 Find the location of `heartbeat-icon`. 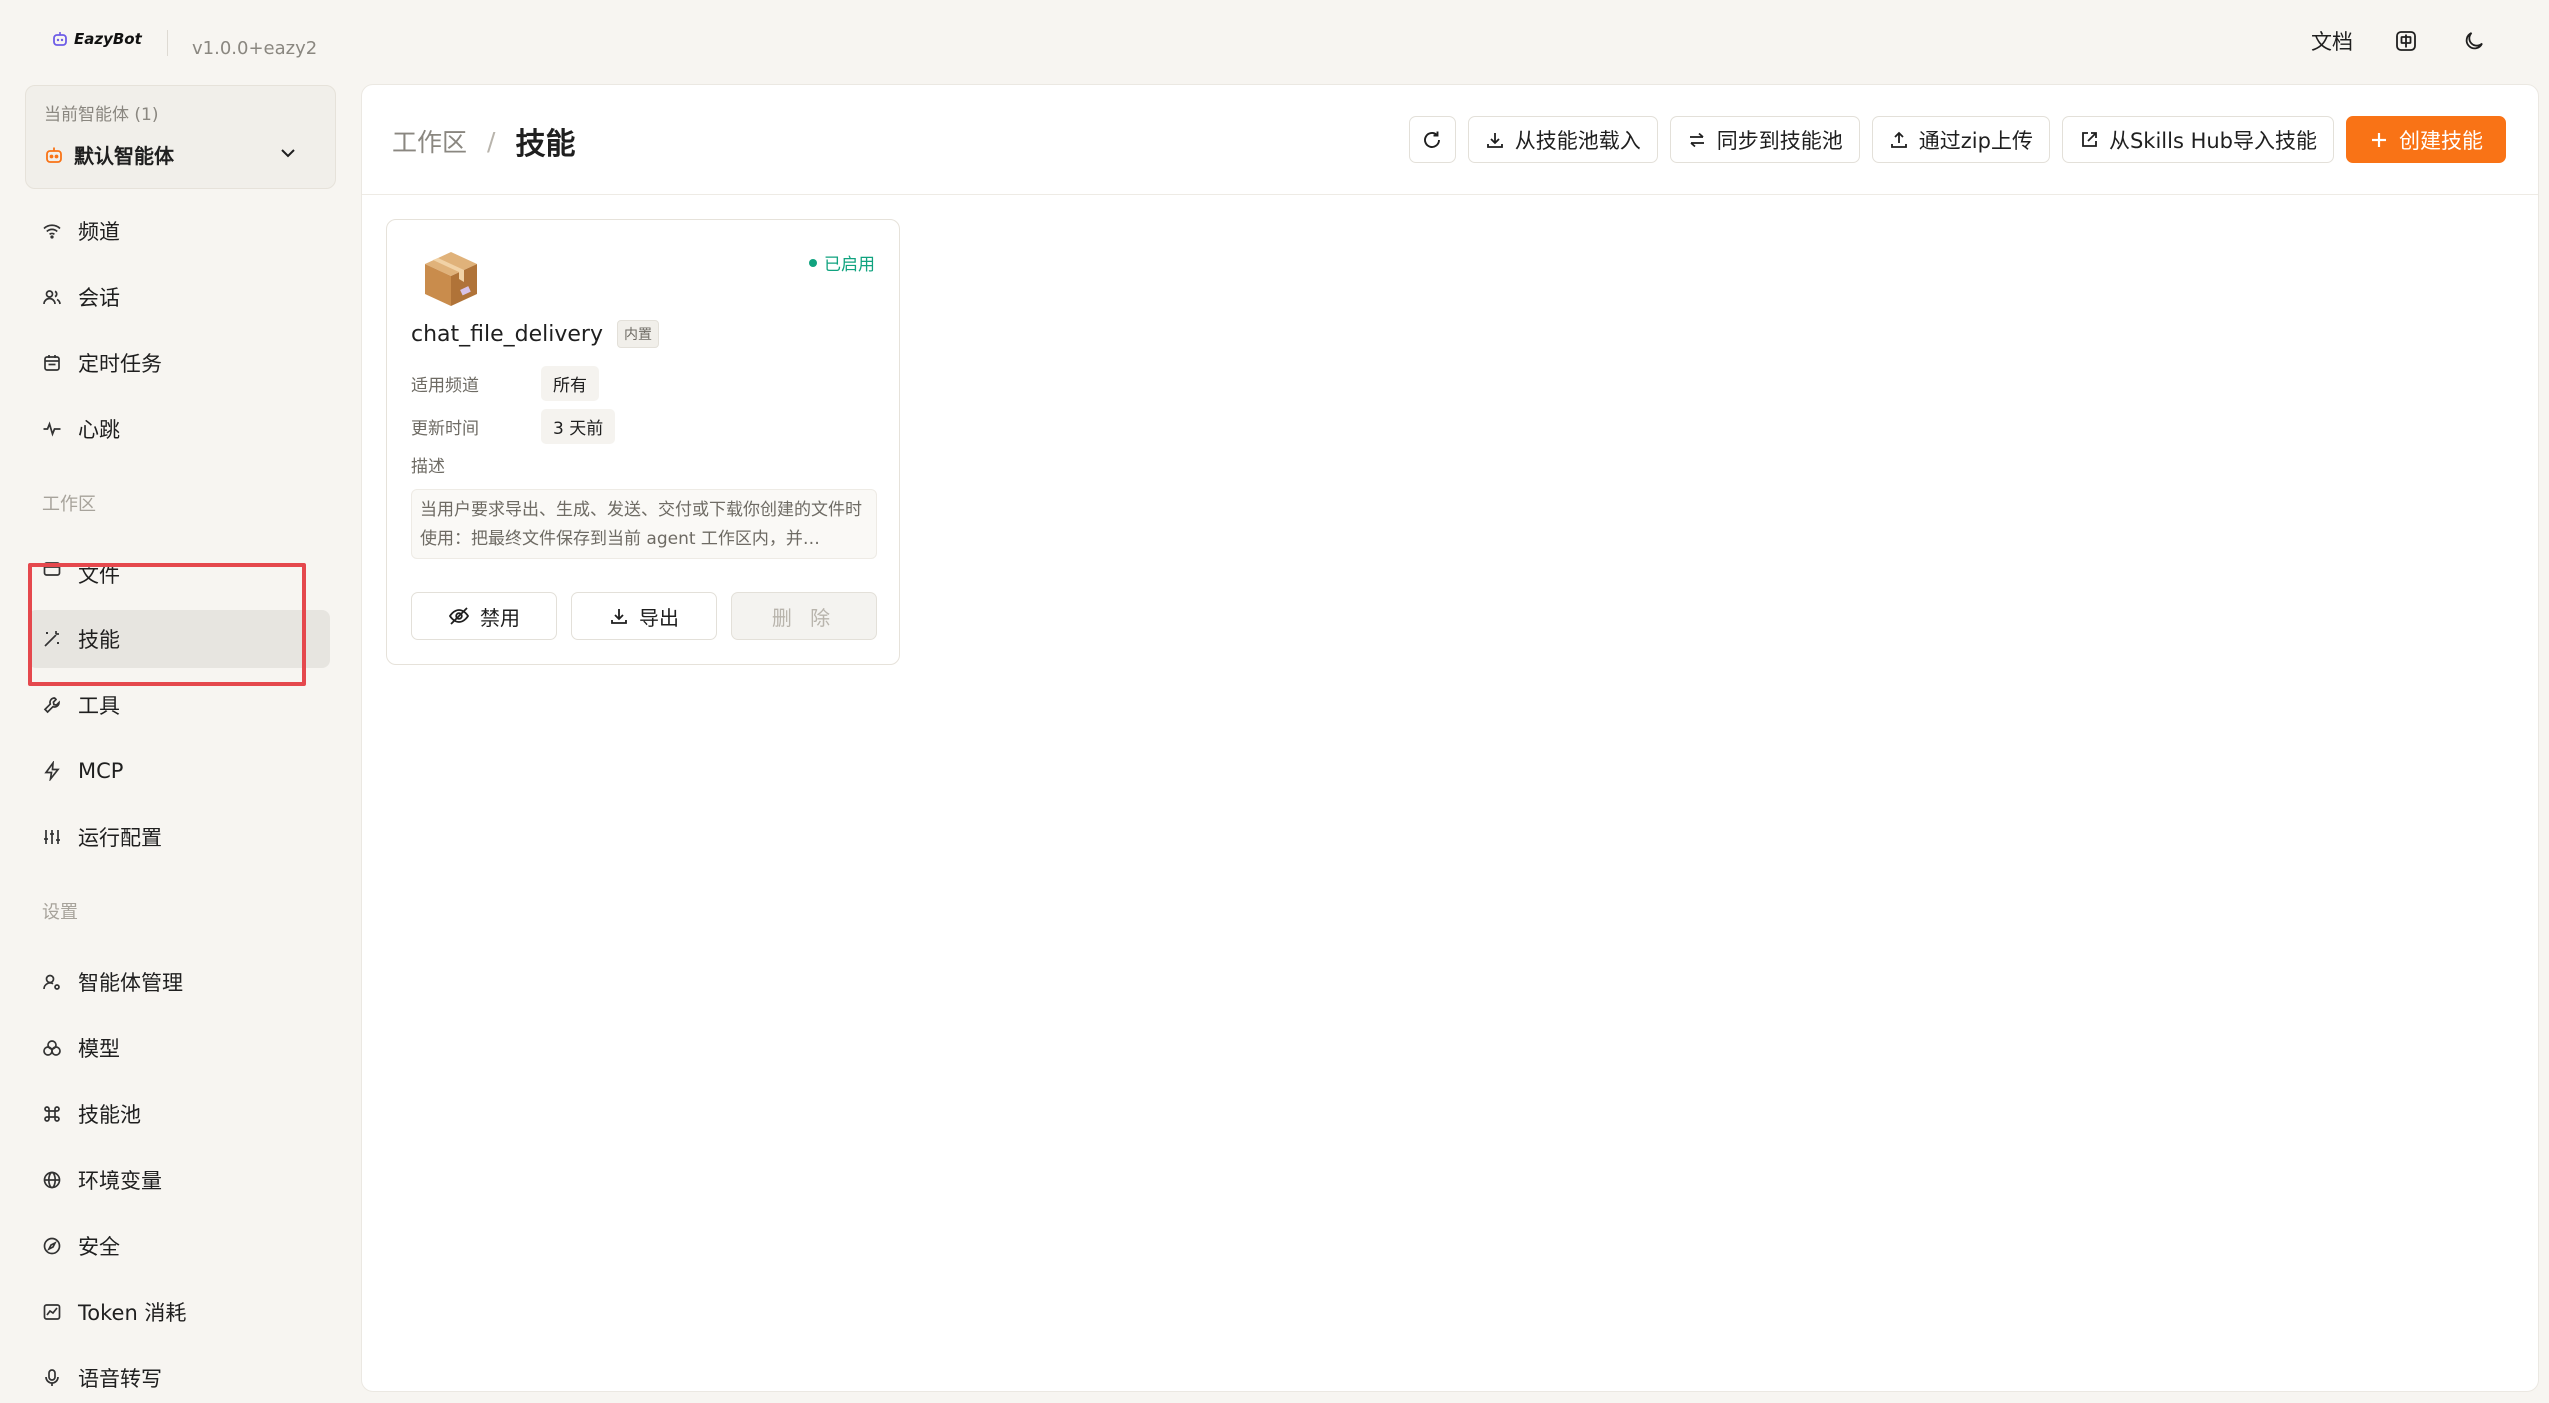

heartbeat-icon is located at coordinates (52, 429).